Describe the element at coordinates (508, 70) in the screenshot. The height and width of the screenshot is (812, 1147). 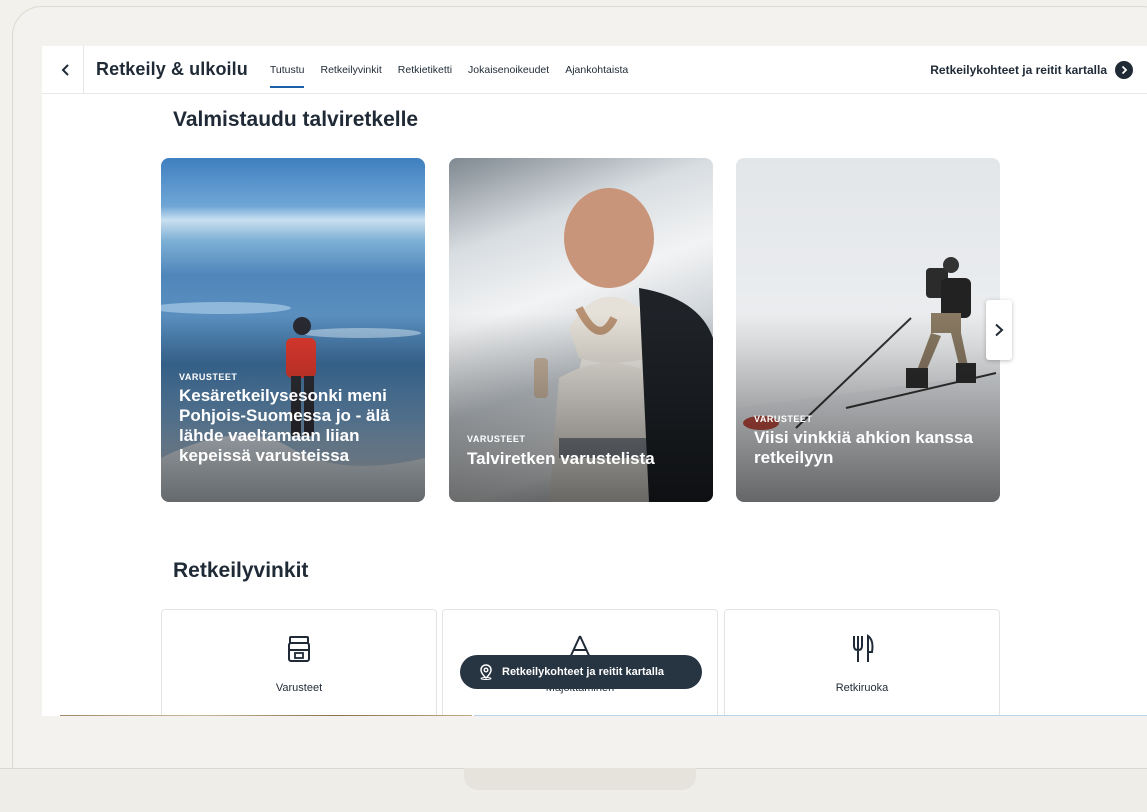
I see `tab-jokaisenoikeudet: Jokaisenoikeudet` at that location.